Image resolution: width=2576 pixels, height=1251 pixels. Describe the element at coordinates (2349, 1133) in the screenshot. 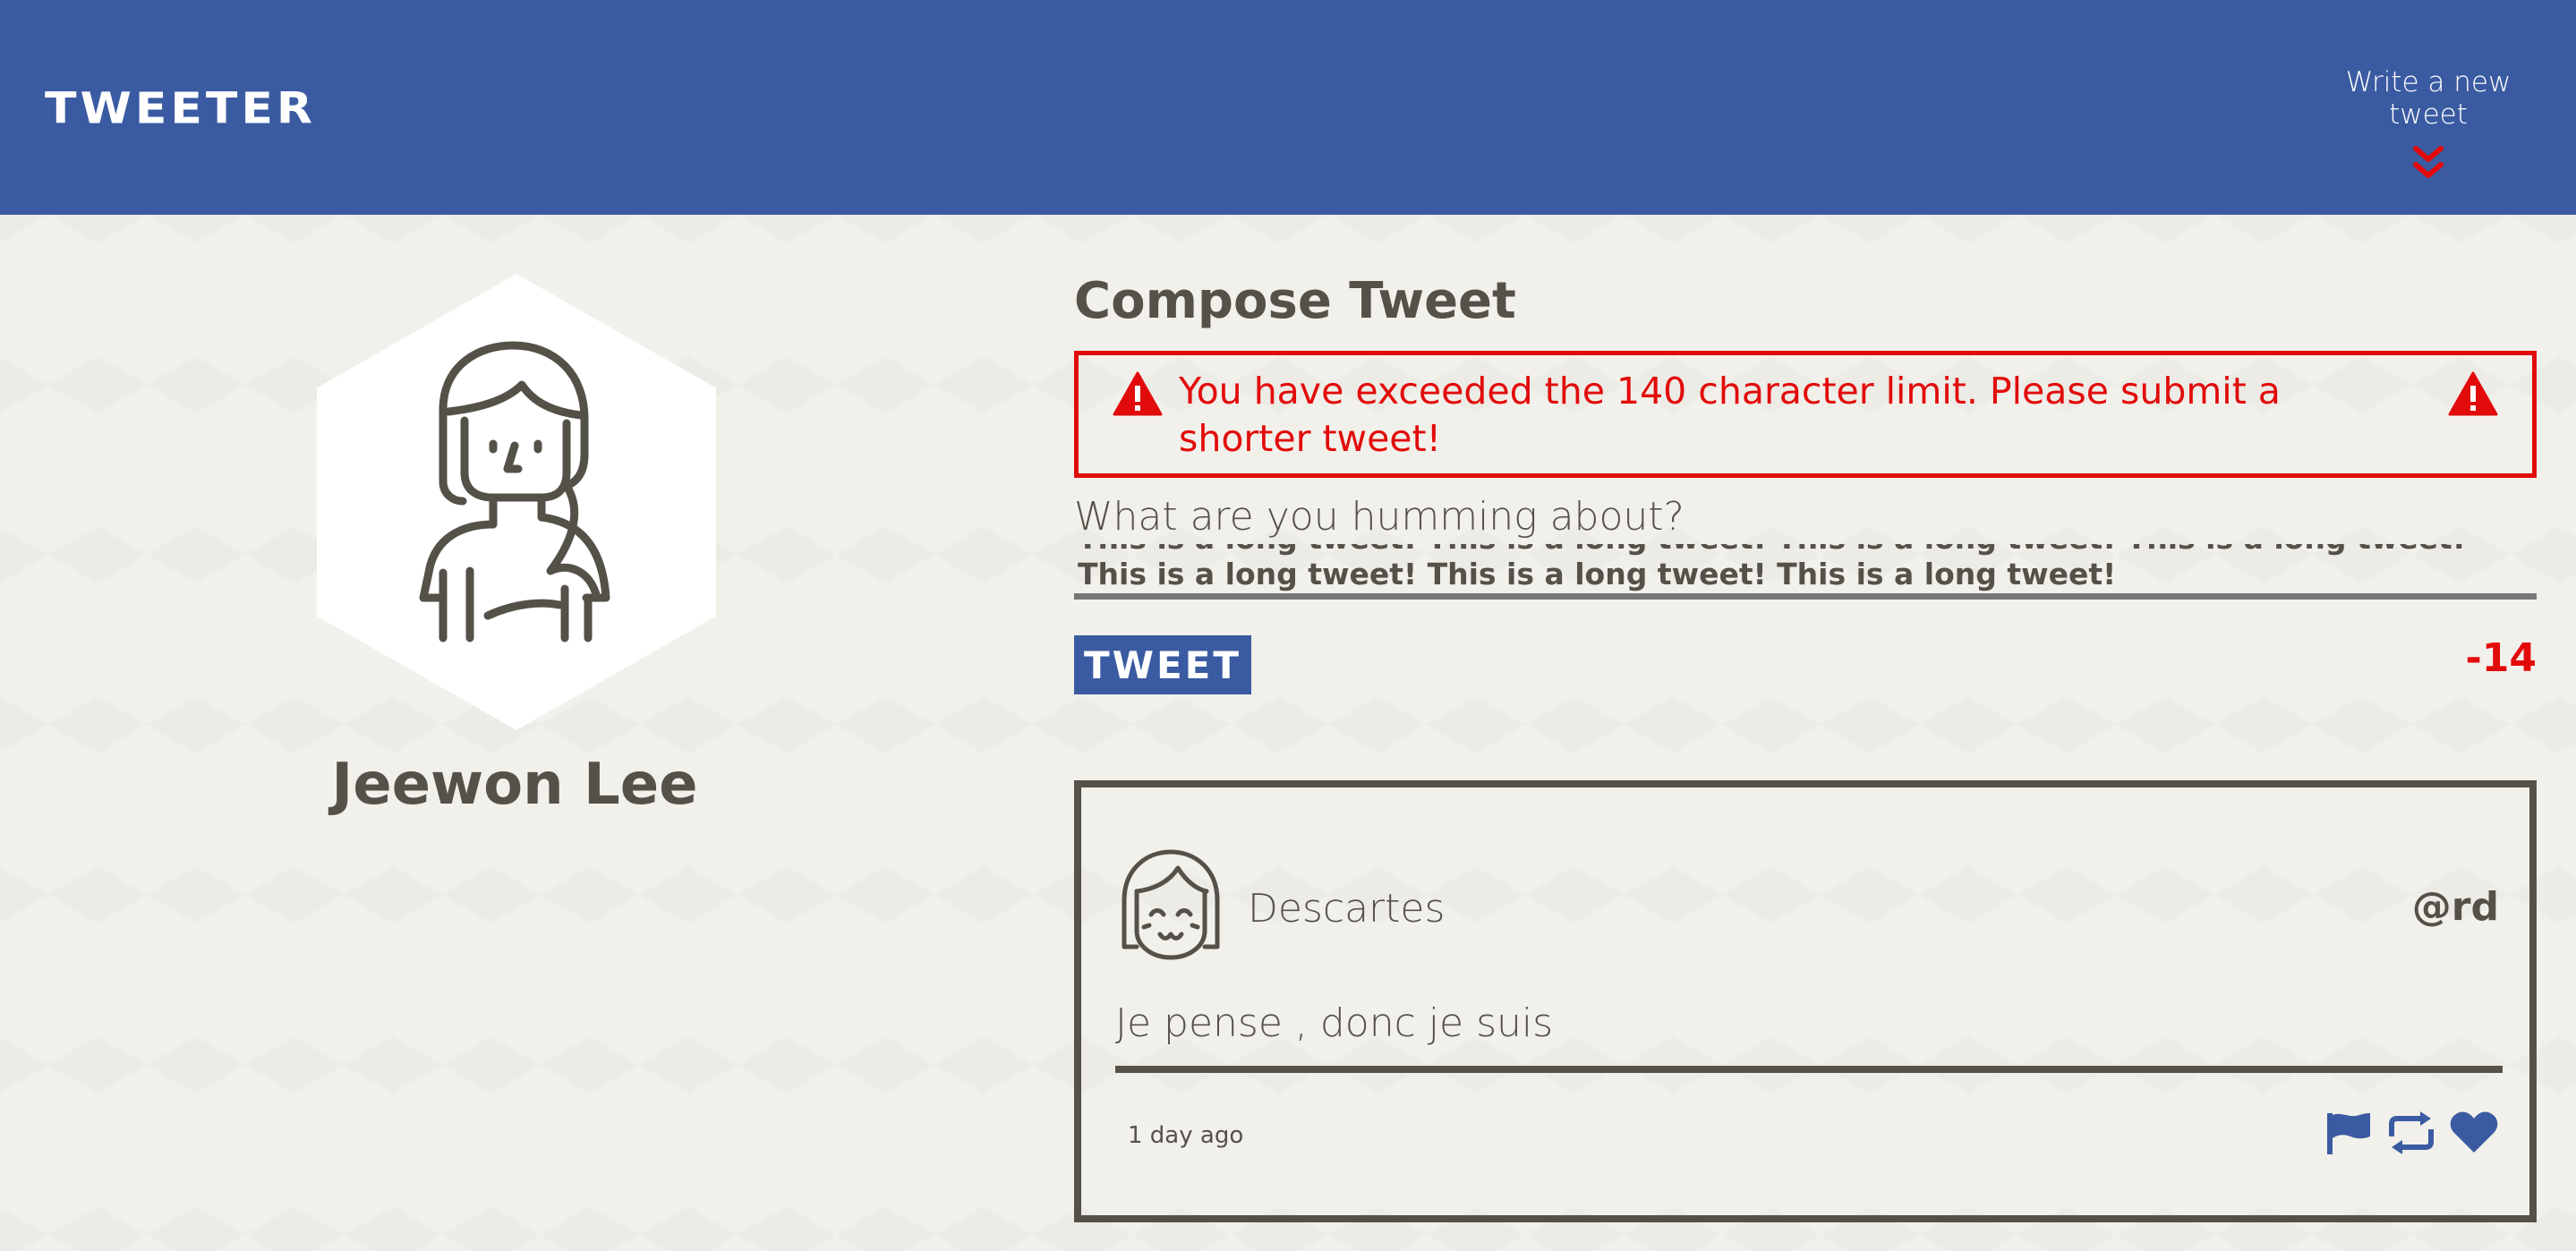

I see `flag-icon` at that location.